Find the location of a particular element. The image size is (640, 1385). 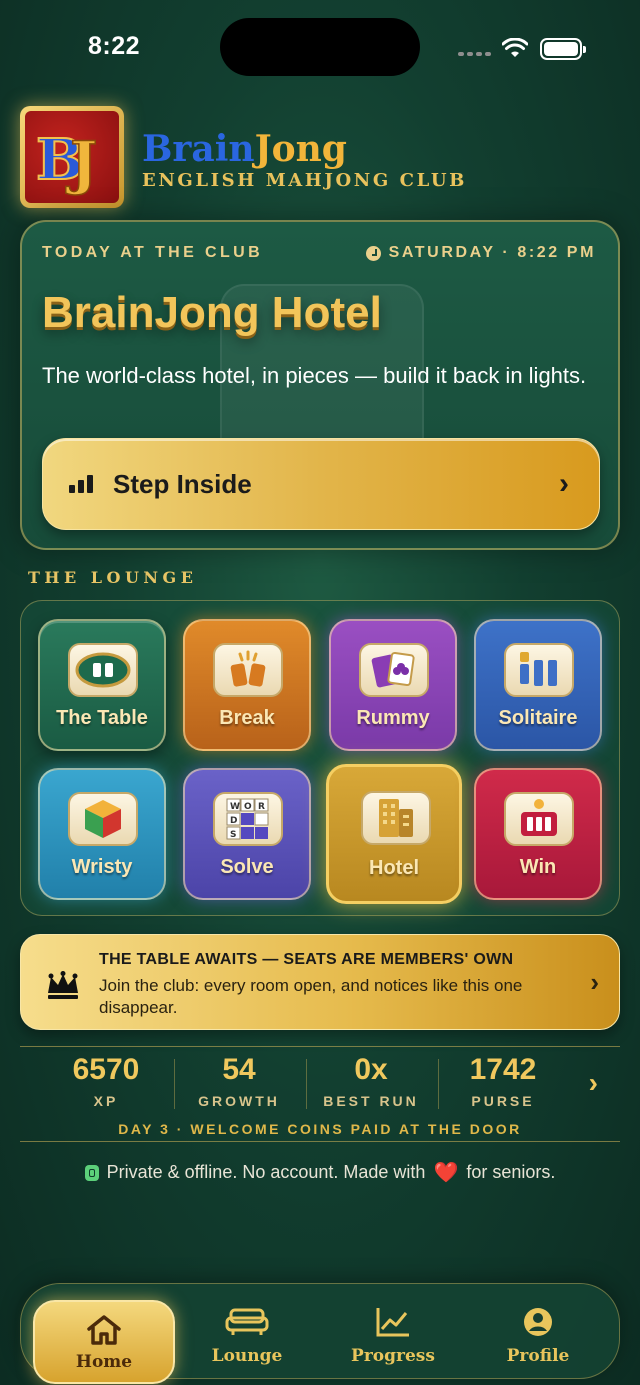

game-tile-the-table: The Table is located at coordinates (102, 685).